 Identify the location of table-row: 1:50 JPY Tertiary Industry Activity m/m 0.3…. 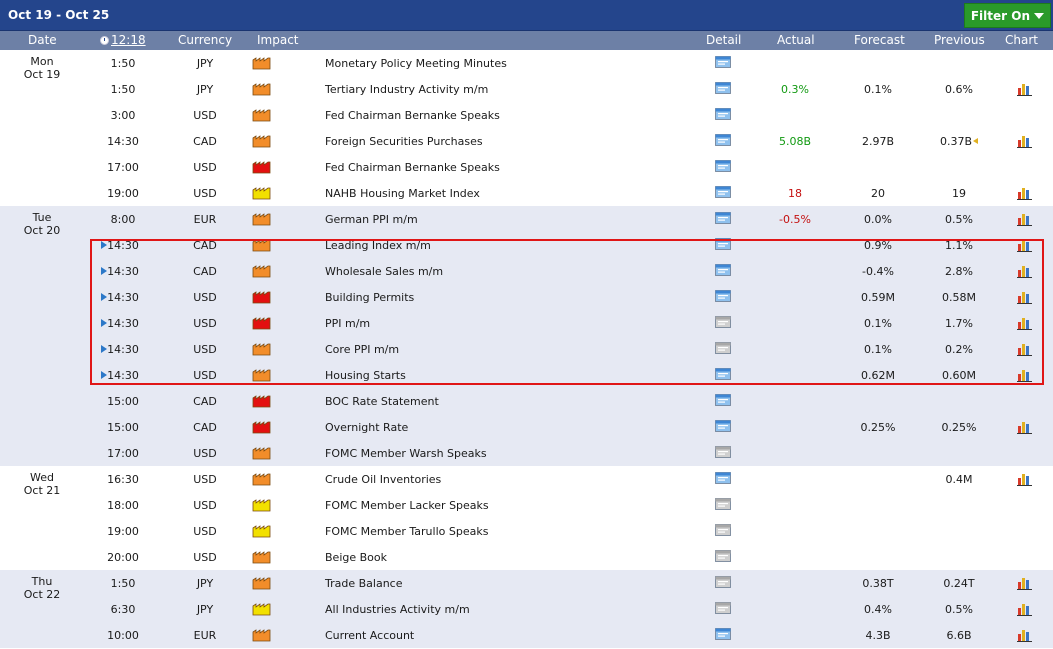
(526, 89).